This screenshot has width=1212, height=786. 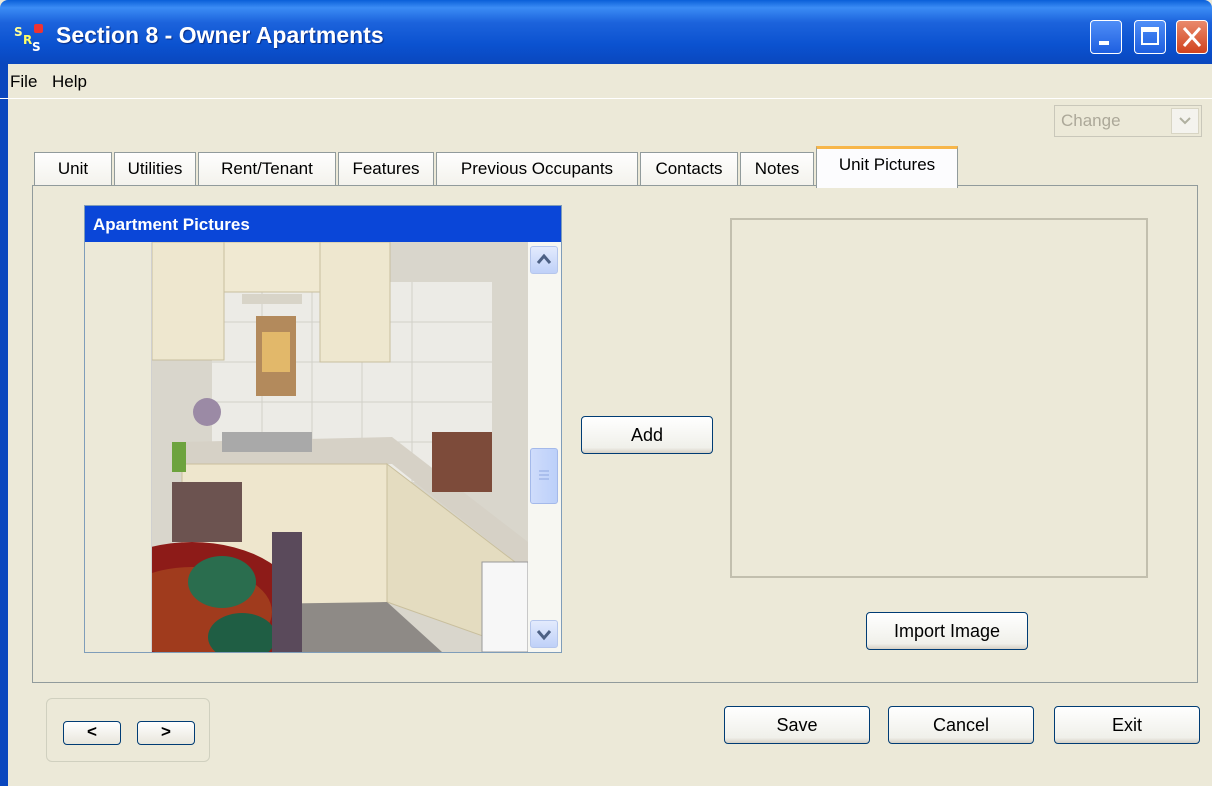 I want to click on title-bar: S R S Section 8 - Owner Apartments, so click(x=606, y=32).